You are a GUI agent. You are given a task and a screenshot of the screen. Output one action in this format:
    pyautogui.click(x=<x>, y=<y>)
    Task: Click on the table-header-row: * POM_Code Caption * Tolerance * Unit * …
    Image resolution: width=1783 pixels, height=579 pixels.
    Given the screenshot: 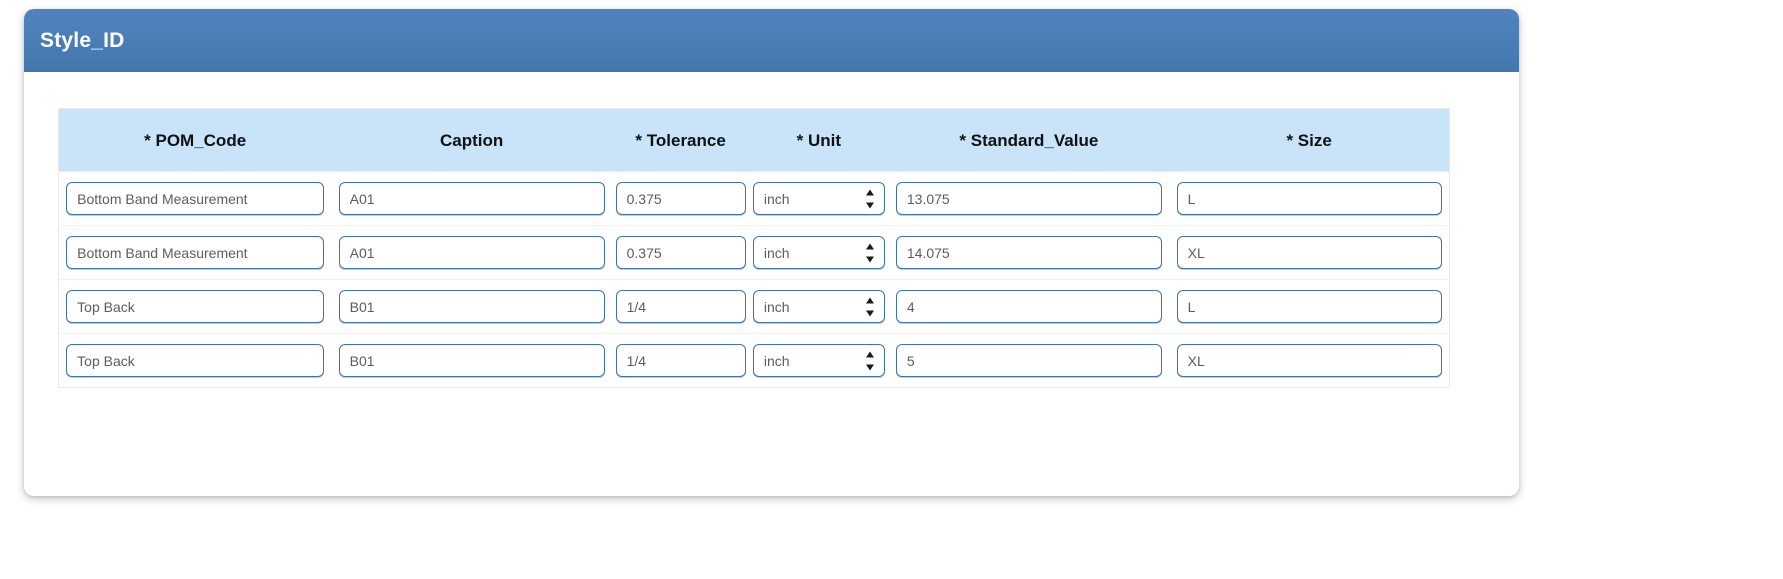 What is the action you would take?
    pyautogui.click(x=754, y=140)
    